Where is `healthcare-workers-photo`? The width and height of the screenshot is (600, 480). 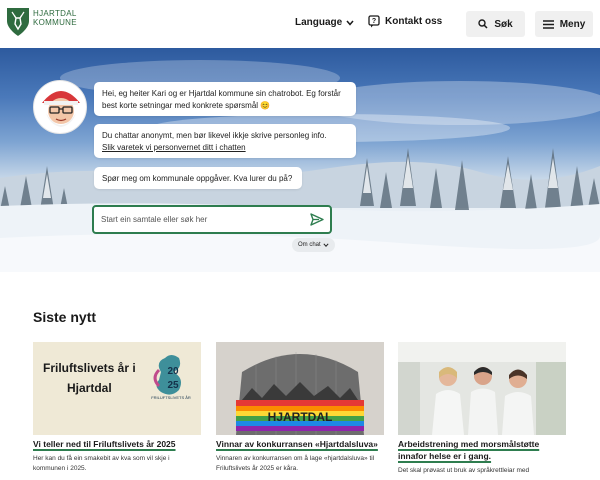 healthcare-workers-photo is located at coordinates (482, 388).